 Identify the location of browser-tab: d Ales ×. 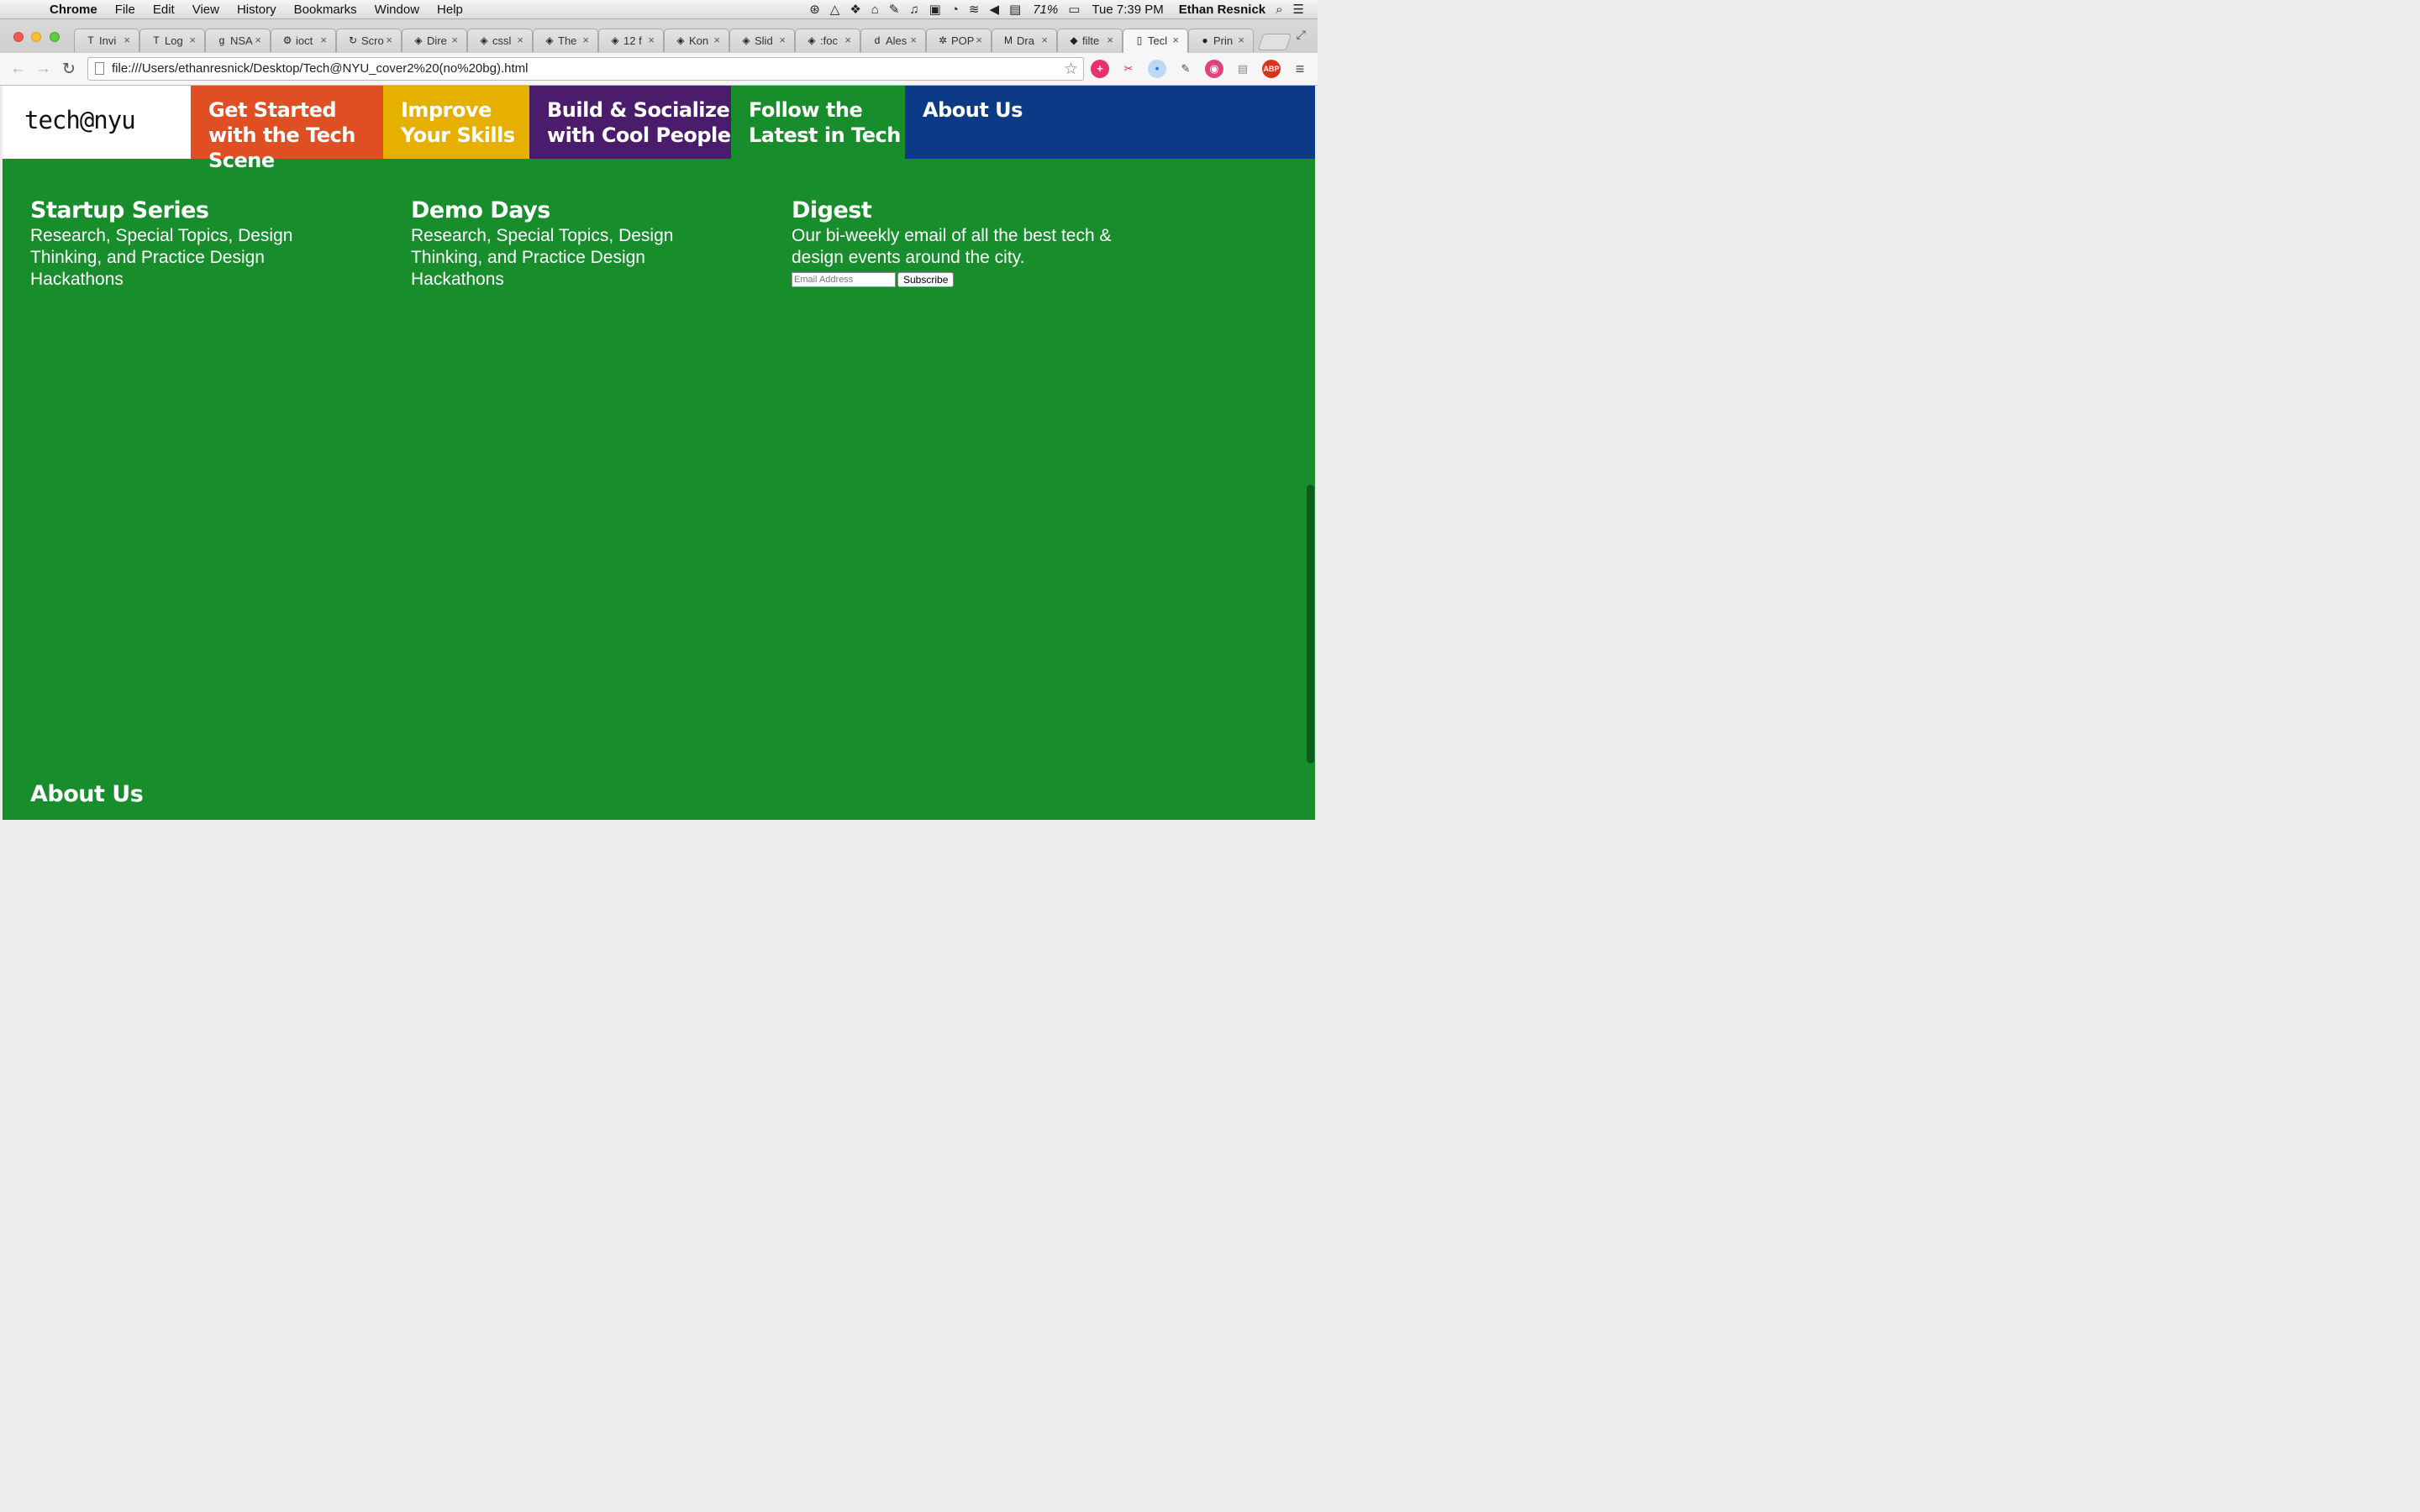
(893, 40).